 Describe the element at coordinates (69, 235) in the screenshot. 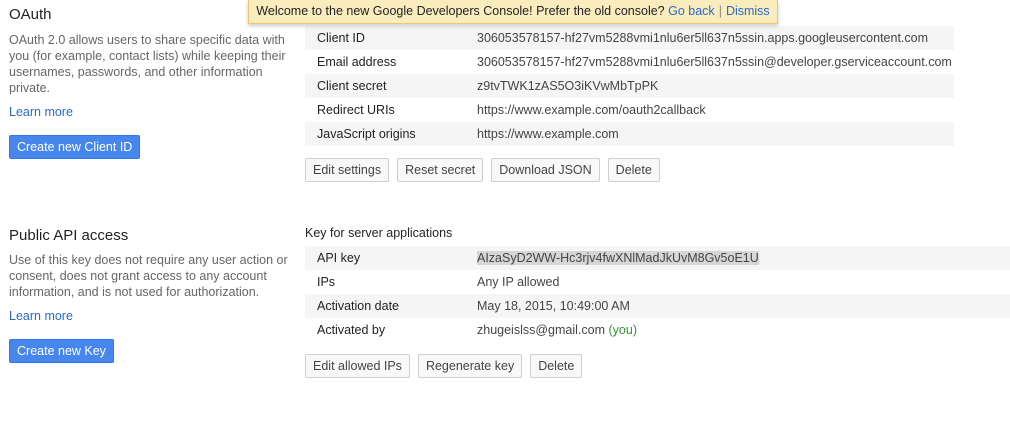

I see `public-api-title: Public API access` at that location.